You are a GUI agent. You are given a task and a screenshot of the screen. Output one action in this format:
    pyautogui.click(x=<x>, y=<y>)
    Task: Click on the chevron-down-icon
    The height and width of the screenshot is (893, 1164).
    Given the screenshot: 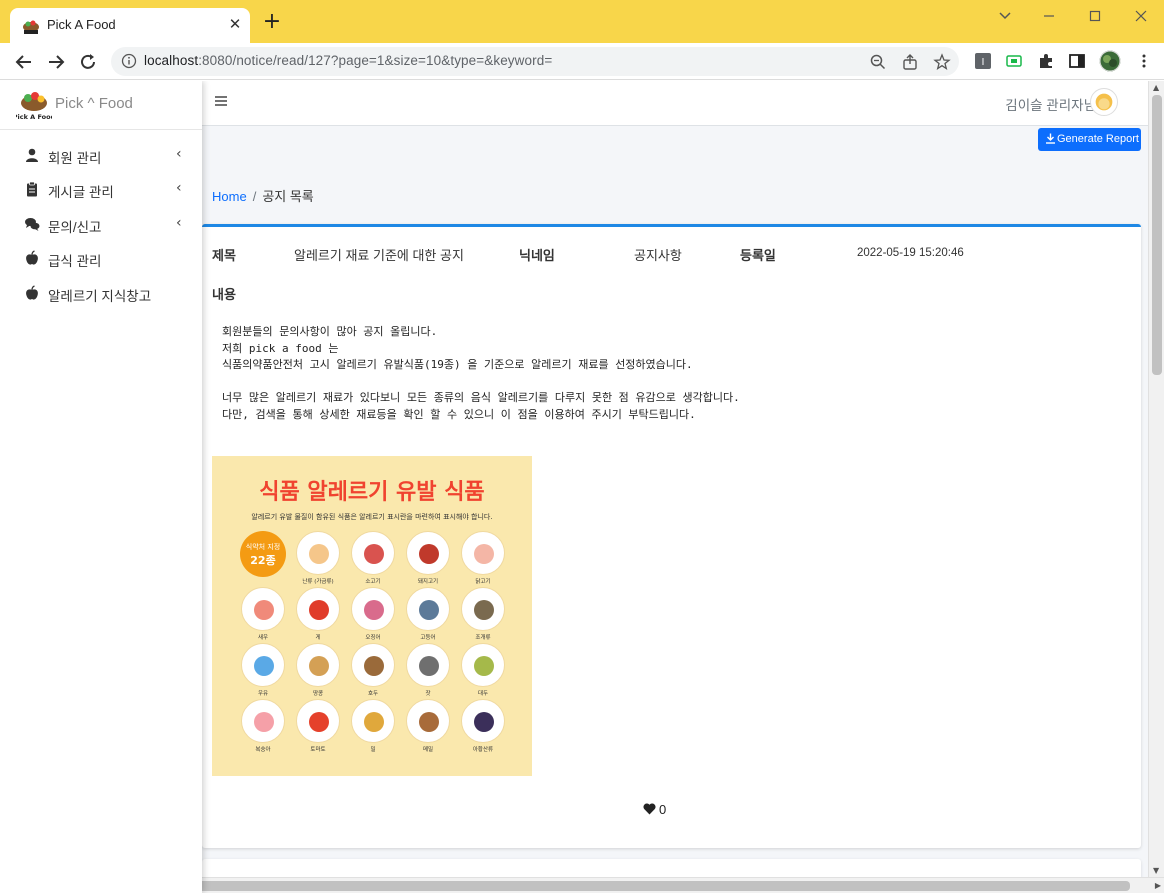 What is the action you would take?
    pyautogui.click(x=1005, y=16)
    